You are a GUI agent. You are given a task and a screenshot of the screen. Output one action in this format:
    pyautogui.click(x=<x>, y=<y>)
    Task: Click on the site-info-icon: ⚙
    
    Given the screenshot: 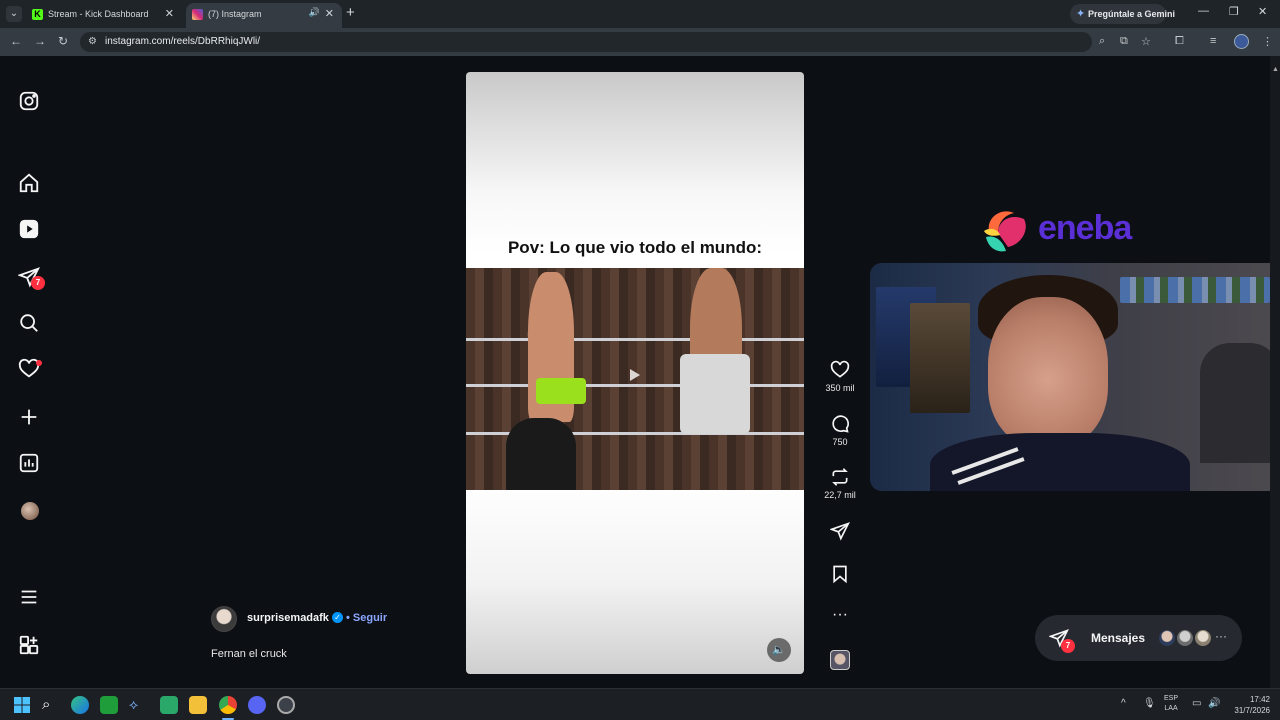 What is the action you would take?
    pyautogui.click(x=92, y=41)
    